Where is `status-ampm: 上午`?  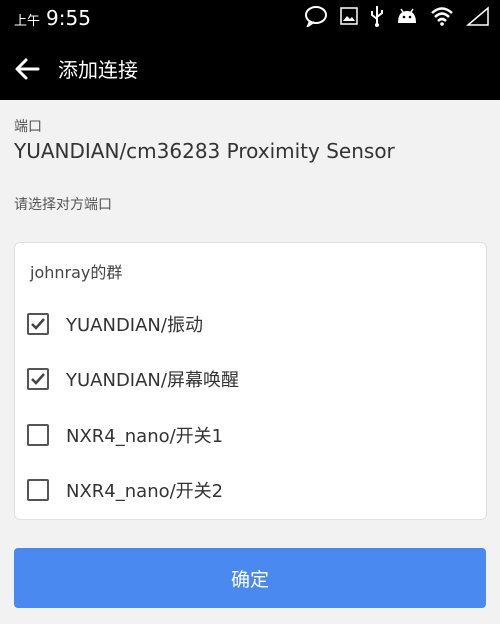 status-ampm: 上午 is located at coordinates (27, 21).